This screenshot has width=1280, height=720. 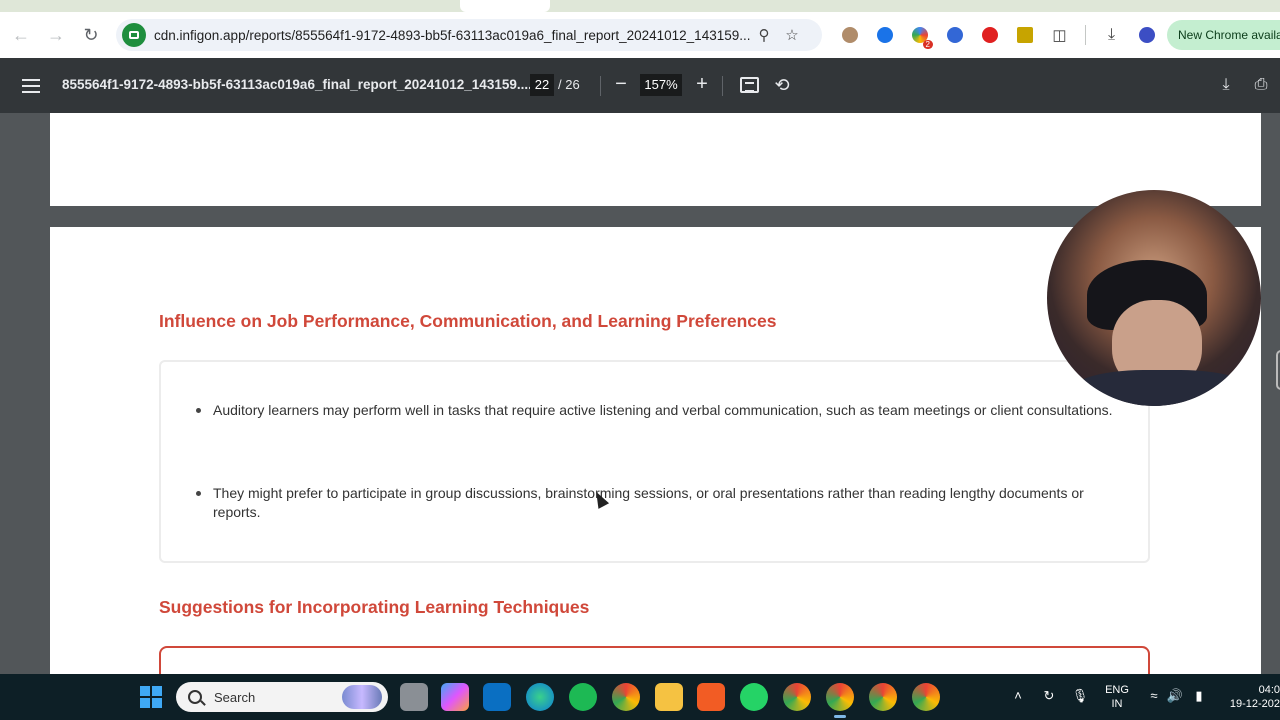 I want to click on edge-icon, so click(x=540, y=697).